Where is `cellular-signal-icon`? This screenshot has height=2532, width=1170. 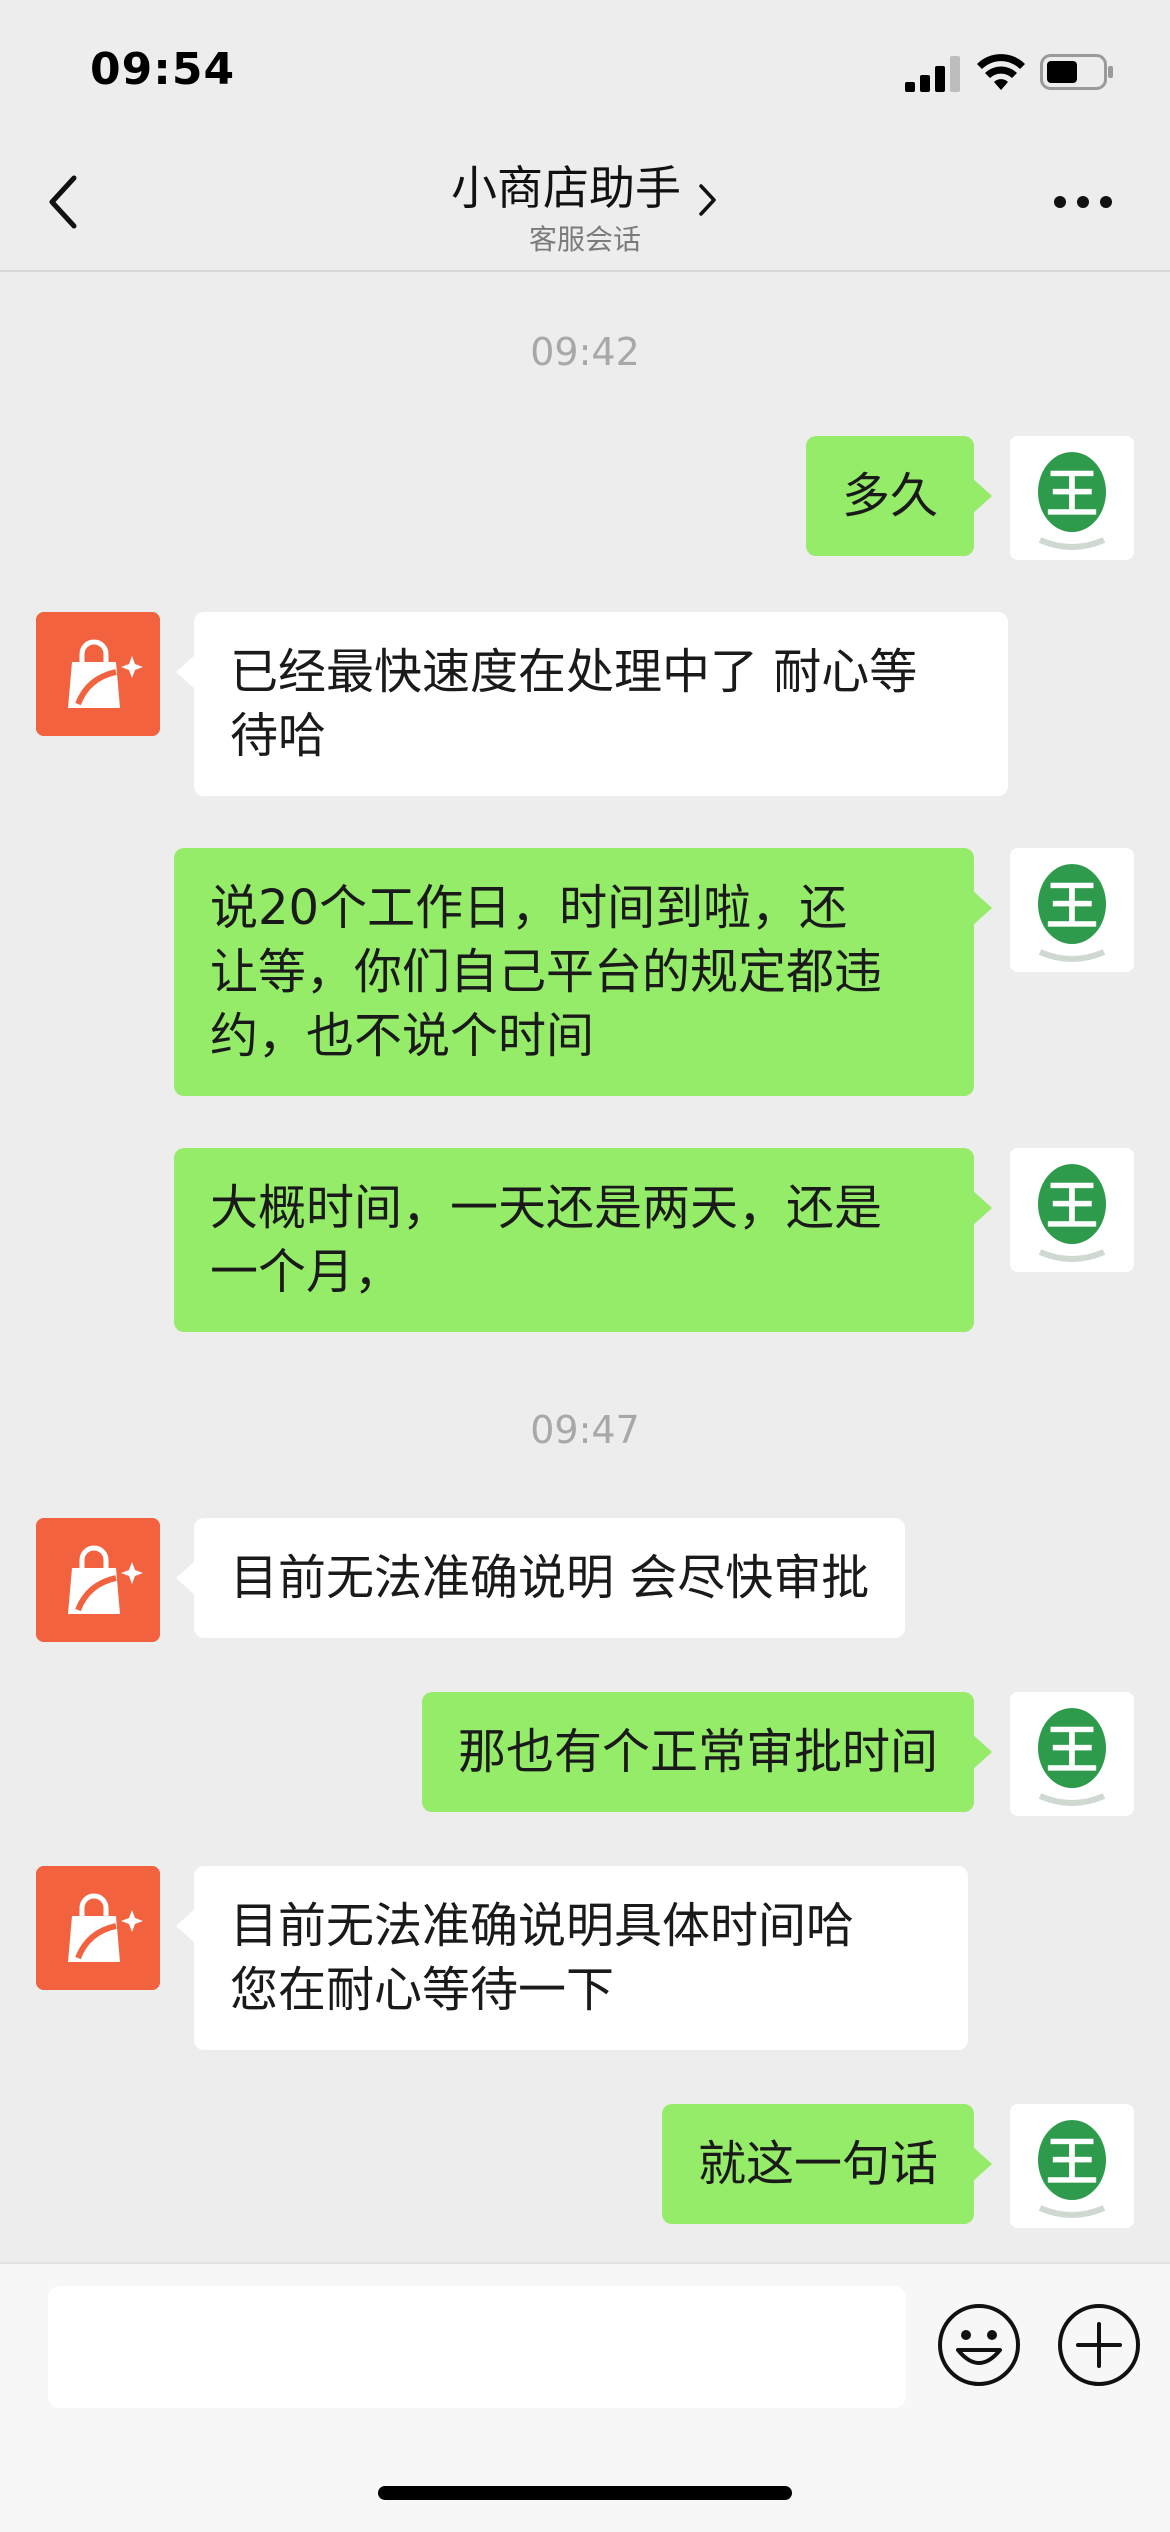 cellular-signal-icon is located at coordinates (932, 74).